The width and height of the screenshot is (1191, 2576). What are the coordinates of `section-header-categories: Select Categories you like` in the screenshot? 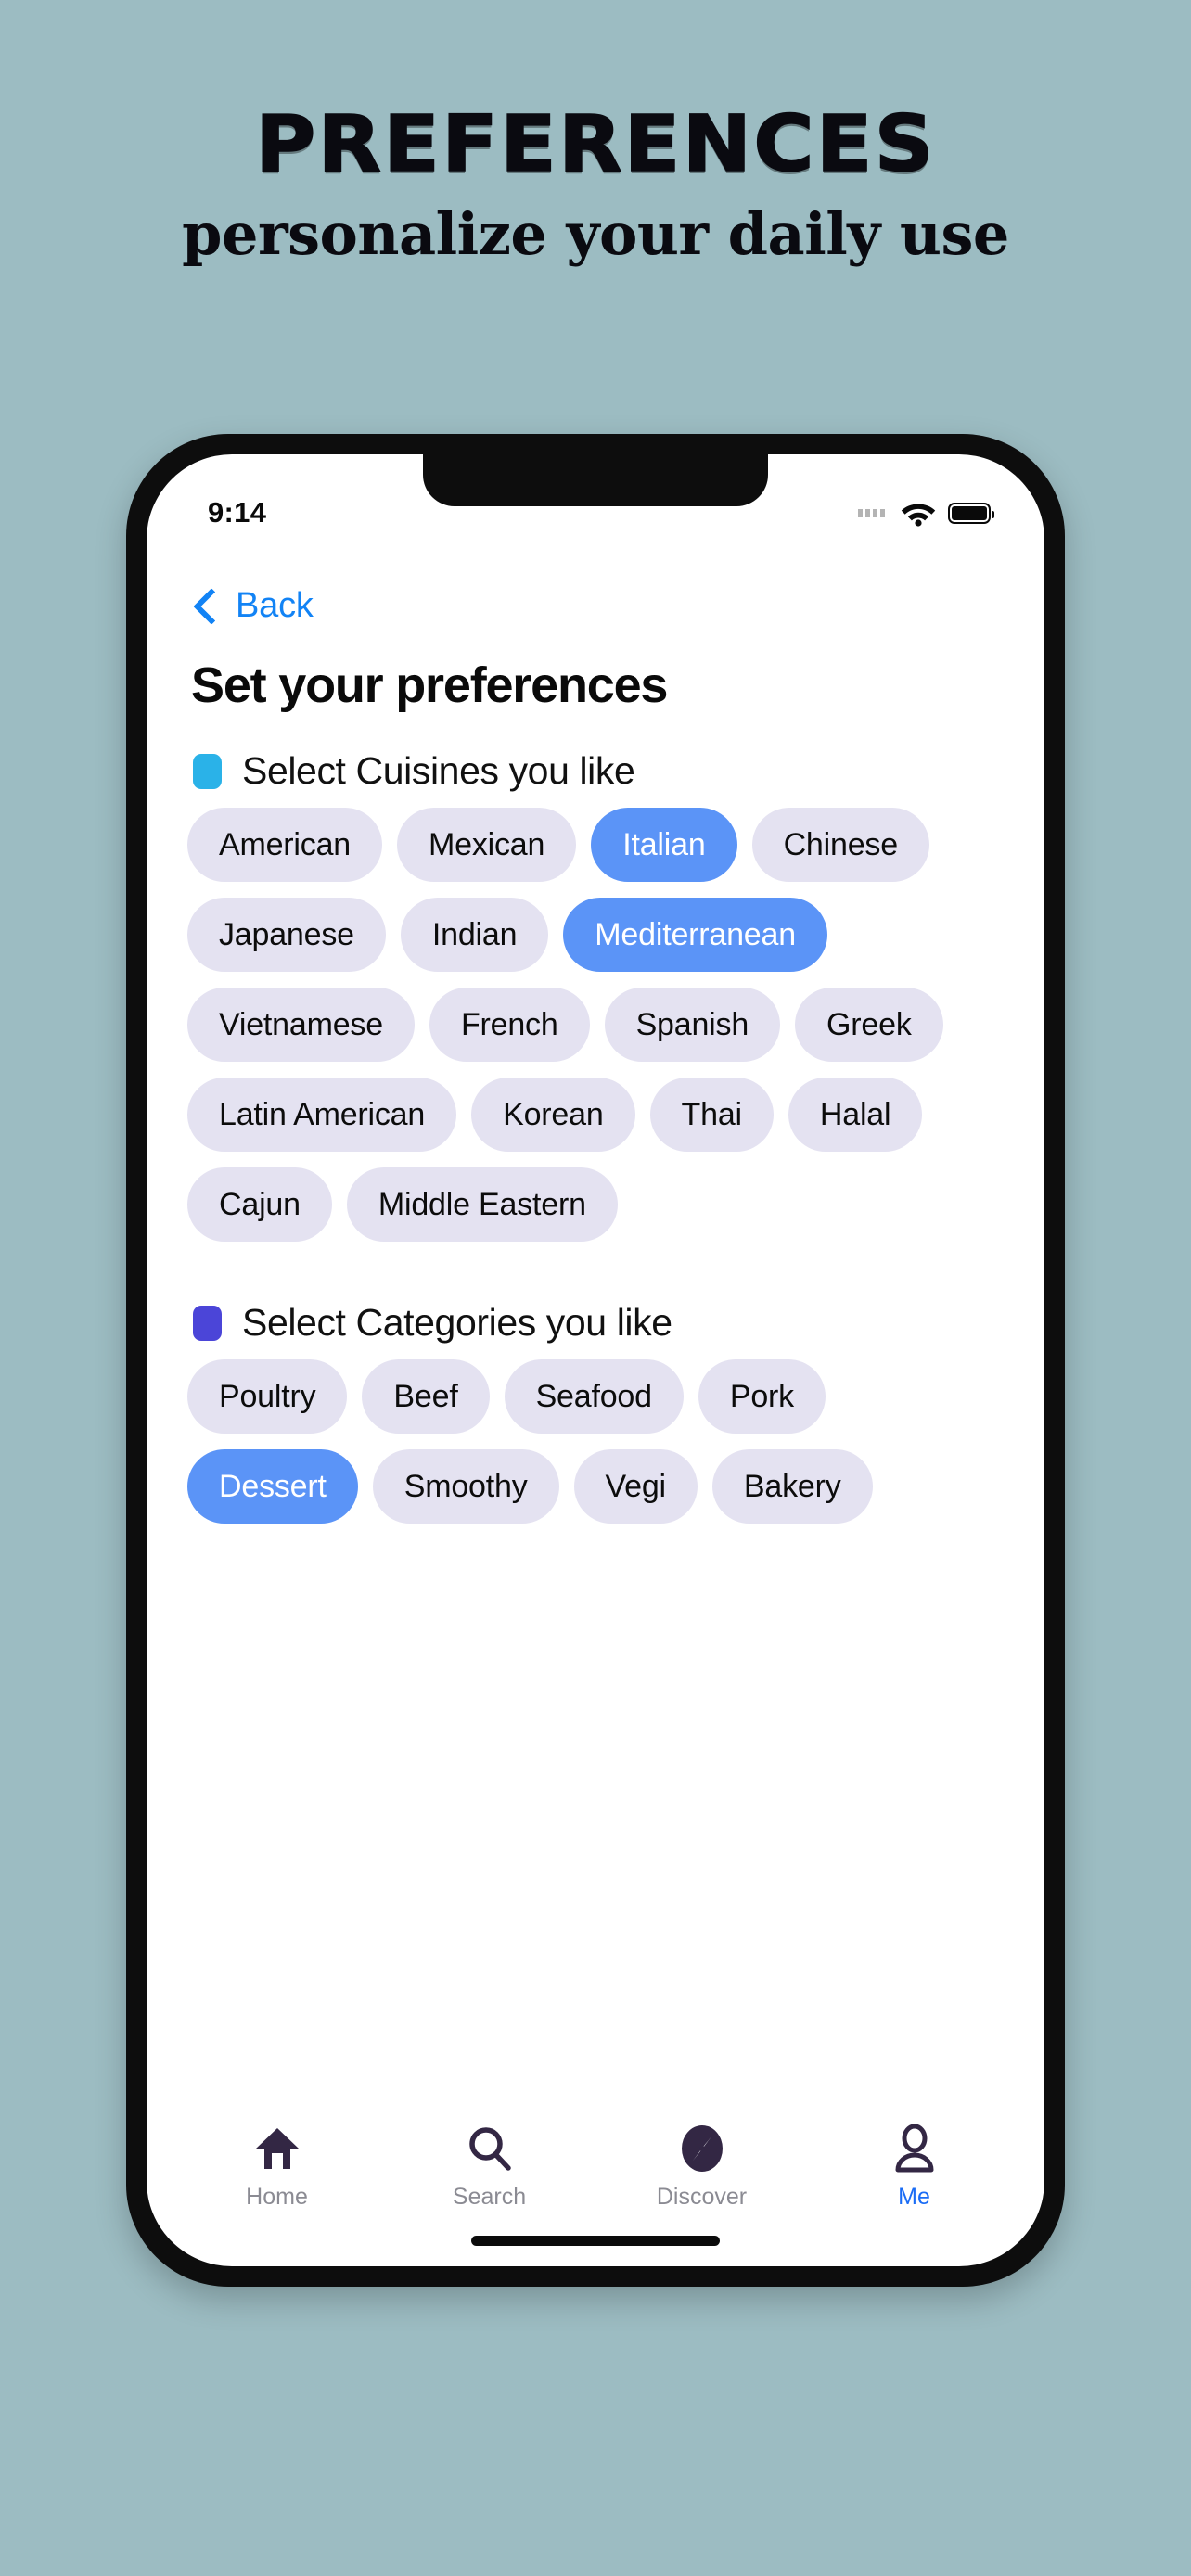 It's located at (598, 1323).